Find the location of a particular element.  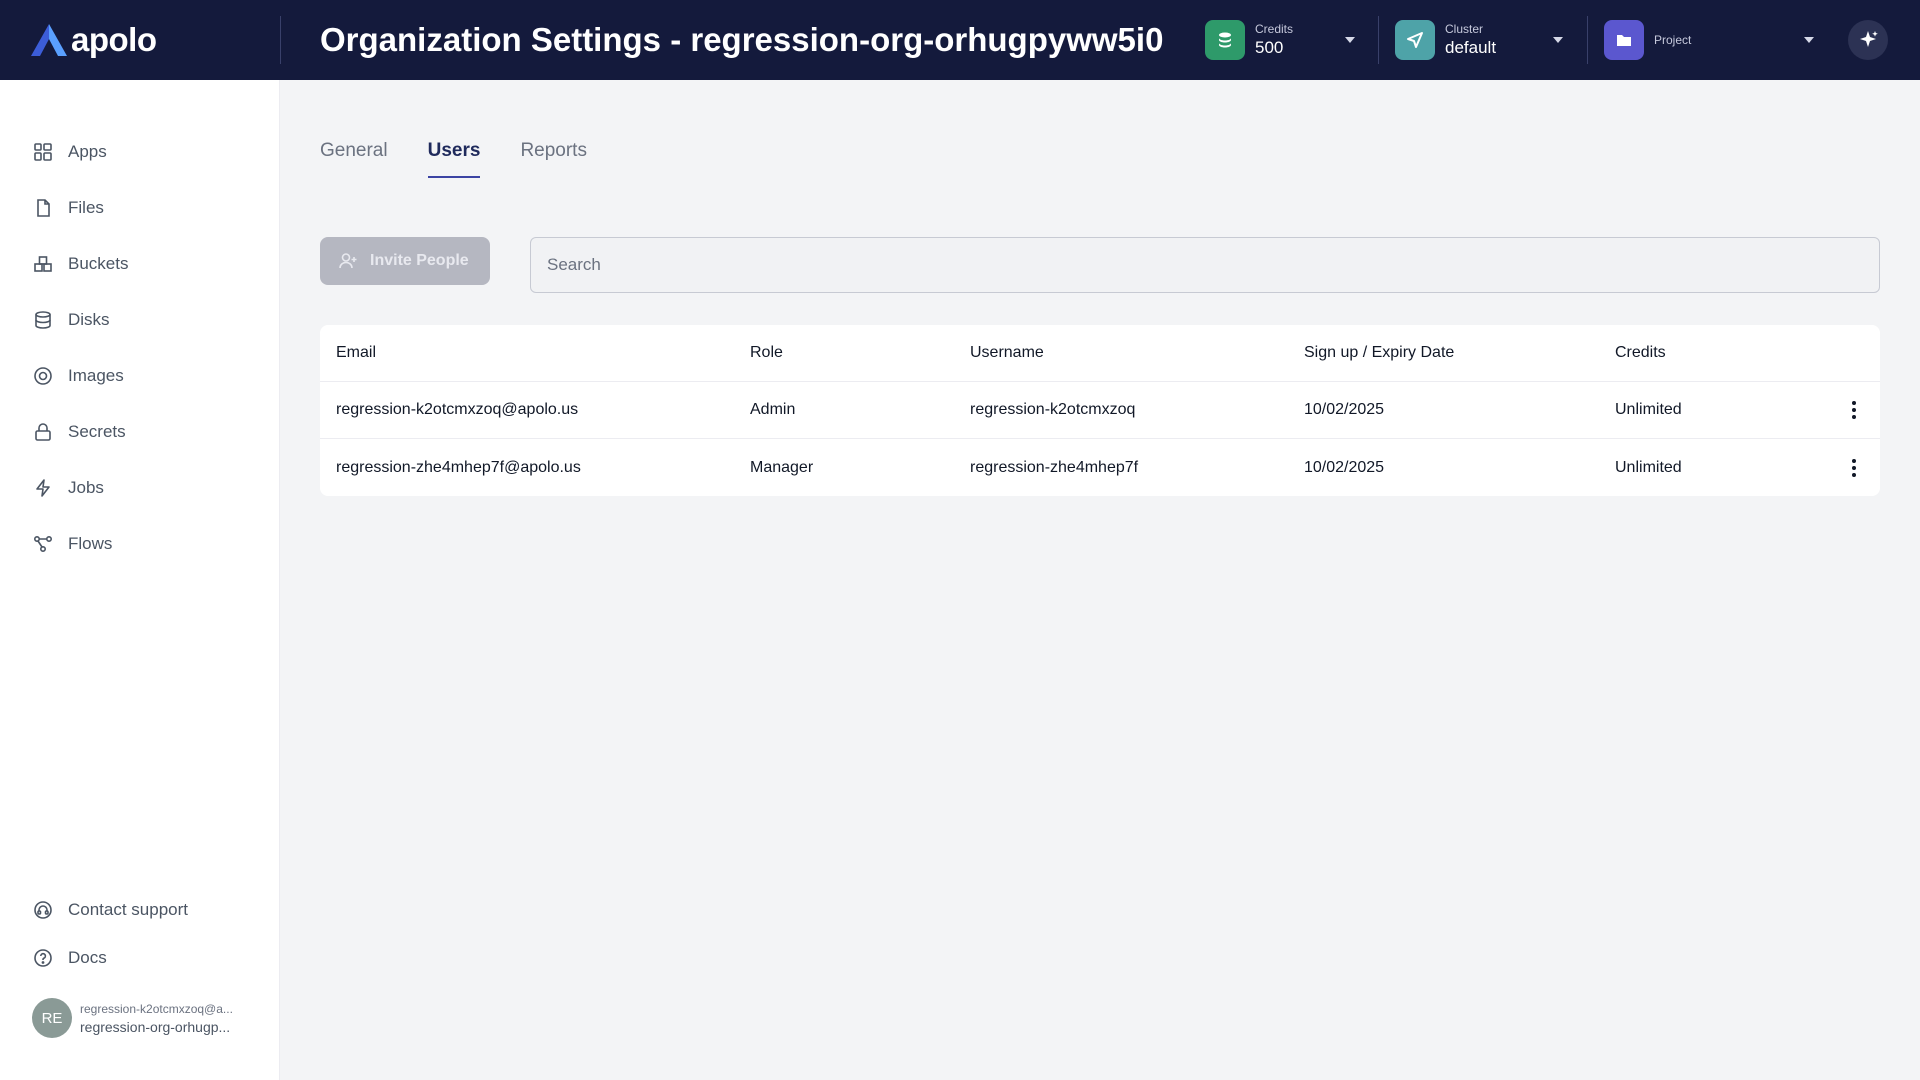

sidebar-item-apps: Apps is located at coordinates (147, 152).